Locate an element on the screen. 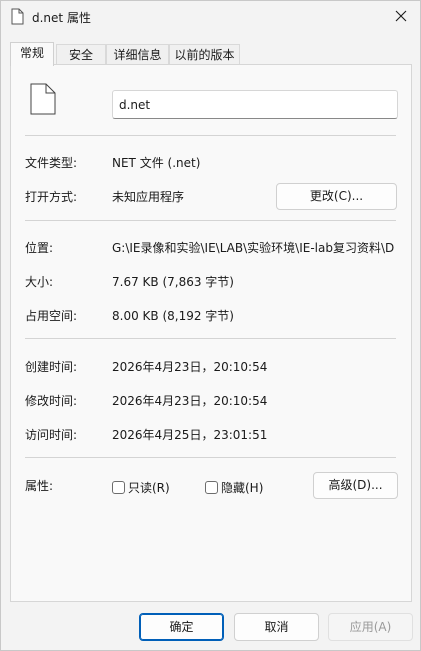 This screenshot has width=421, height=651. file-type-label: 文件类型: is located at coordinates (51, 163).